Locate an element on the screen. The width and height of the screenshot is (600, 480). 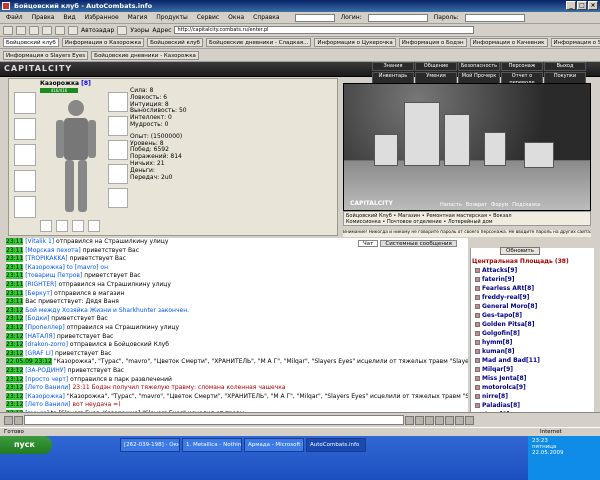
player-name: hymm[8] is located at coordinates (497, 342).